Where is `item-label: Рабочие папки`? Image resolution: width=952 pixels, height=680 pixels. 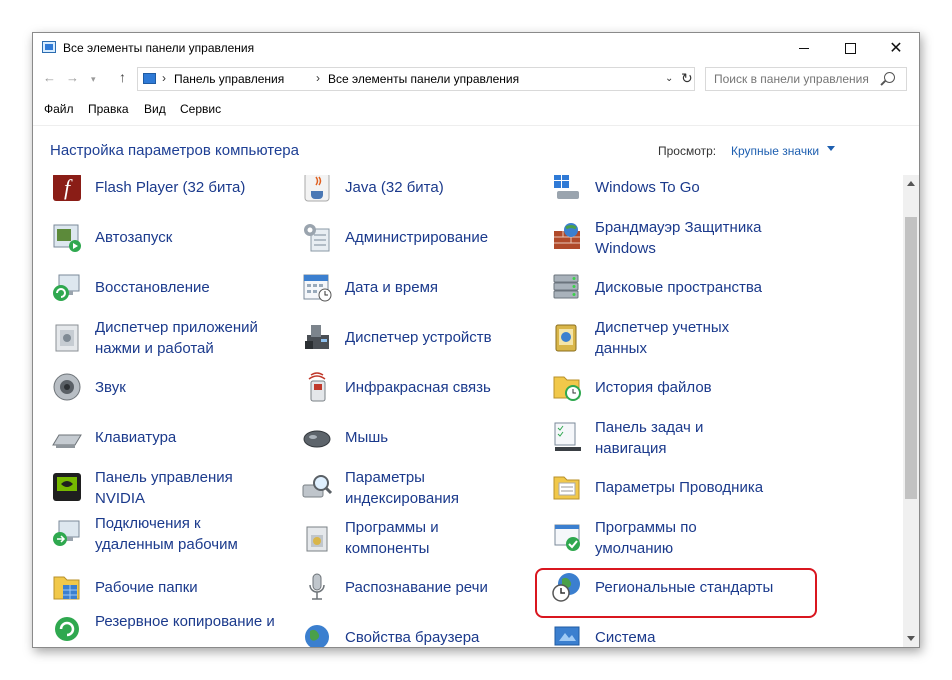 item-label: Рабочие папки is located at coordinates (146, 587).